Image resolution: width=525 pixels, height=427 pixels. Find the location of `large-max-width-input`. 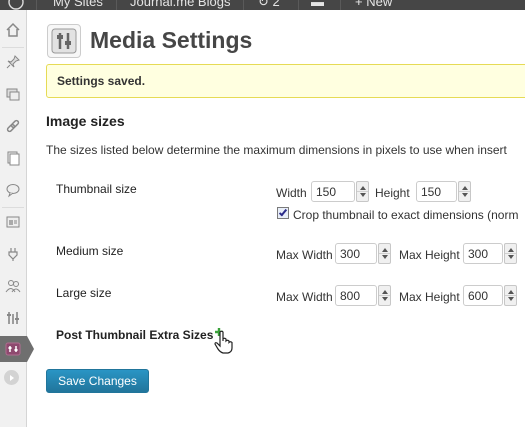

large-max-width-input is located at coordinates (356, 295).